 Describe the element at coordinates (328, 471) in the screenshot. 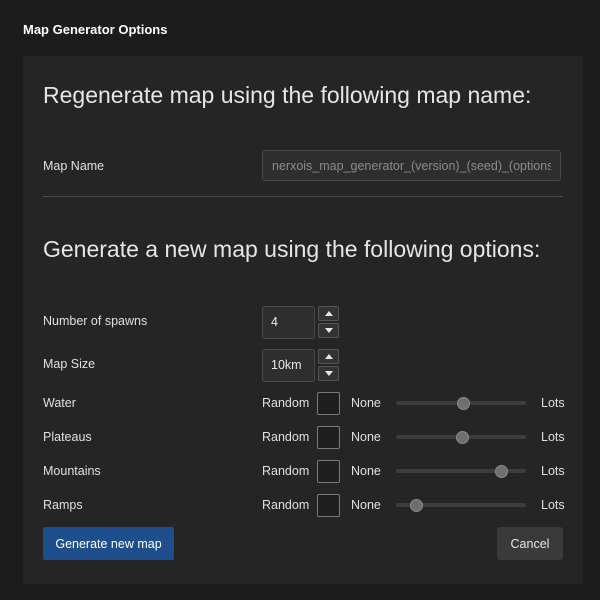

I see `mountains-random-checkbox` at that location.